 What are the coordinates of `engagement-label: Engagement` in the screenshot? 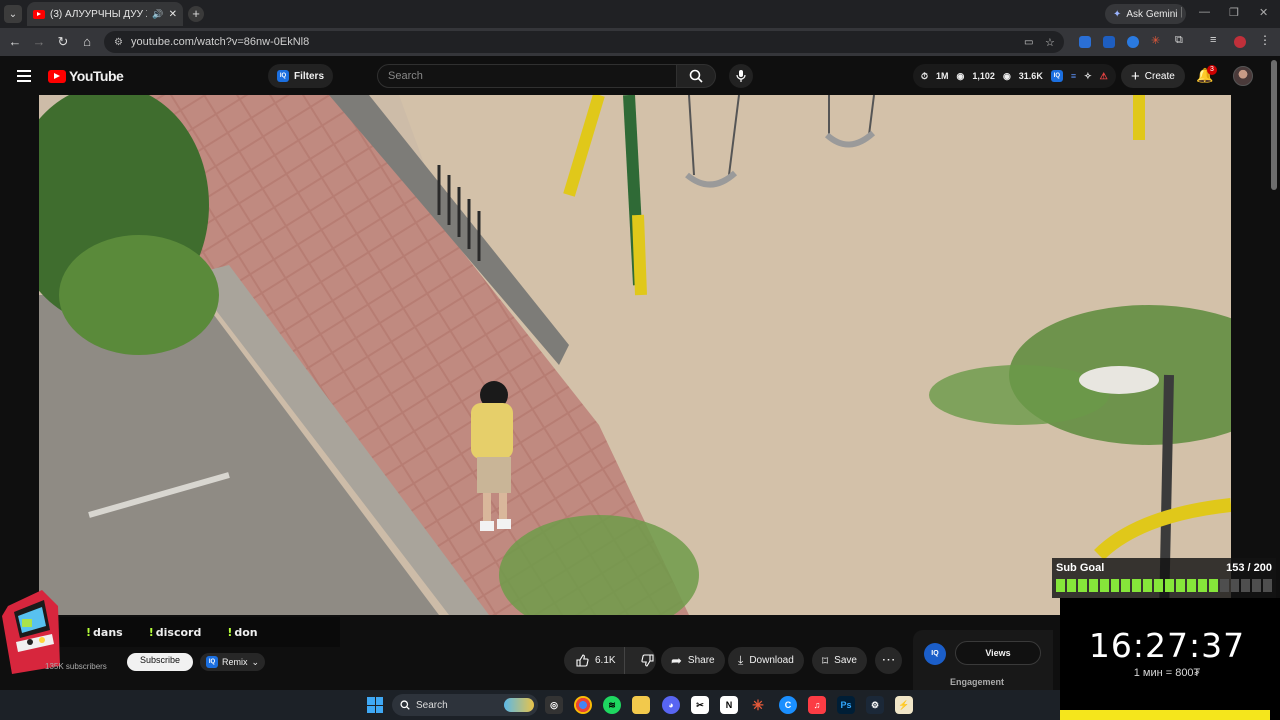 It's located at (977, 682).